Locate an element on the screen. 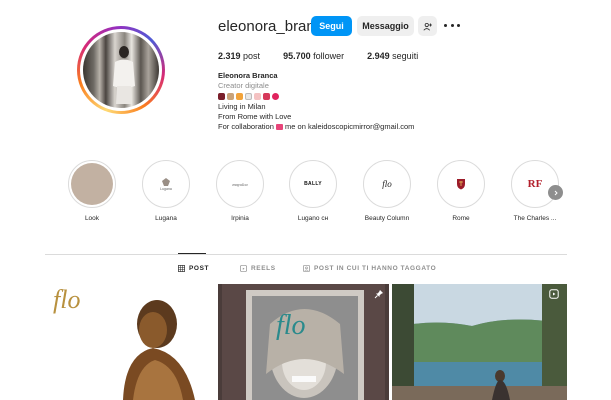 The height and width of the screenshot is (400, 611). pinned-post-icon is located at coordinates (378, 294).